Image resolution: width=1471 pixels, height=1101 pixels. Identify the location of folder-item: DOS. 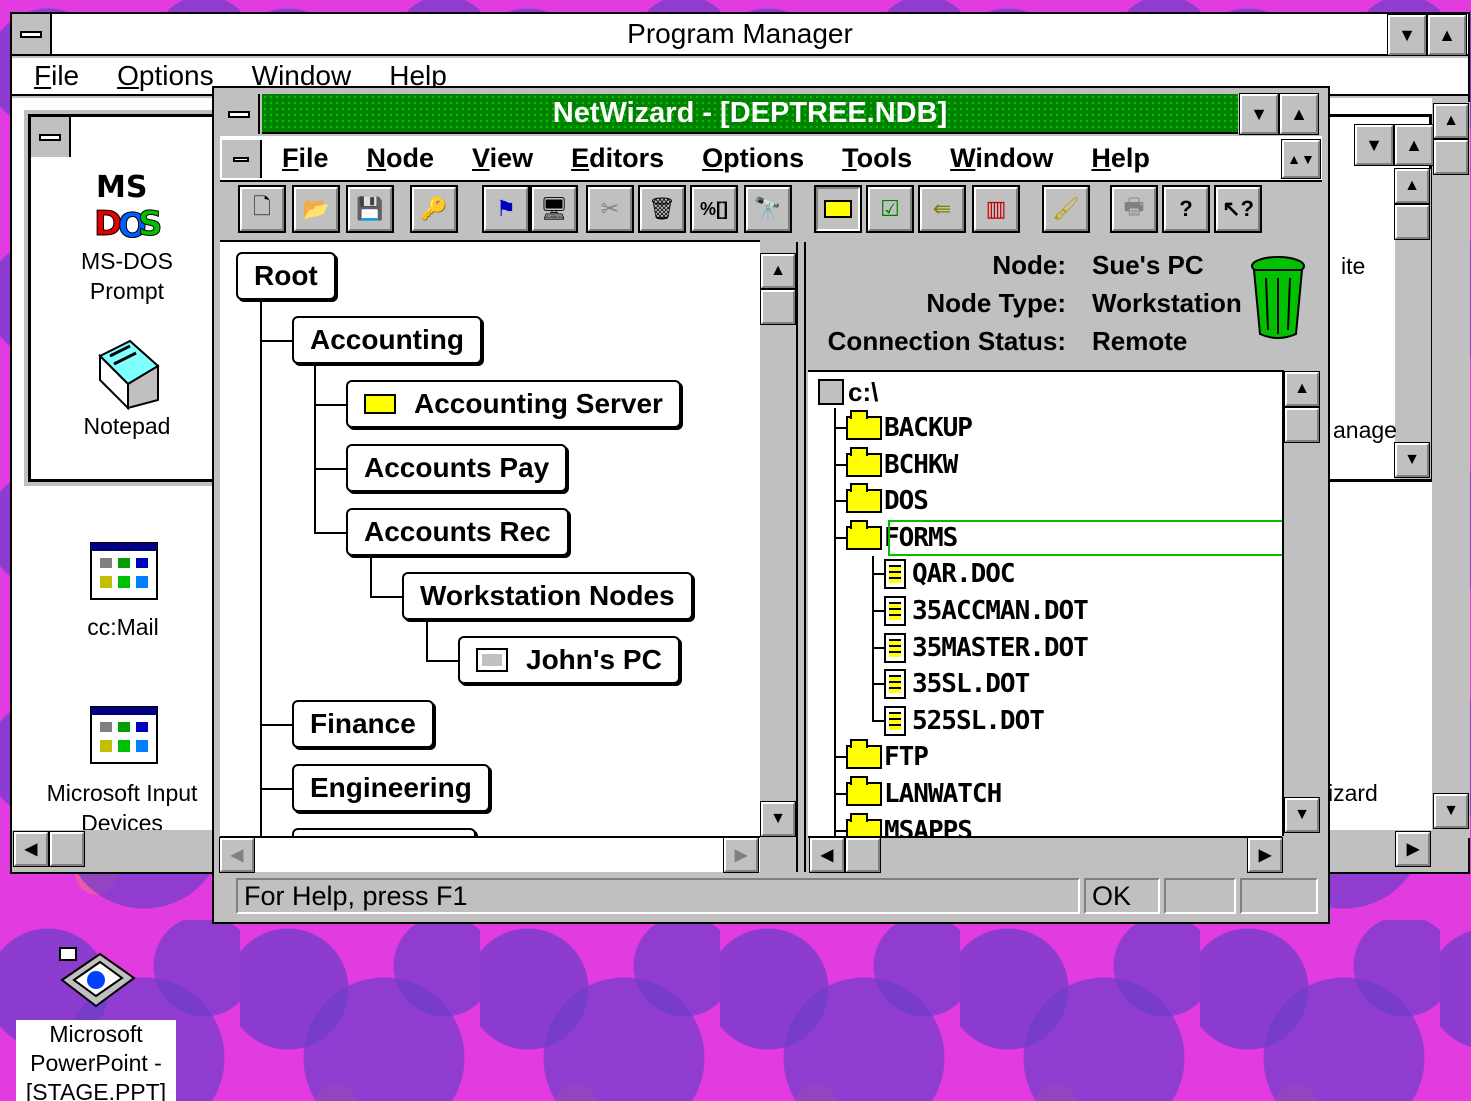
(882, 501).